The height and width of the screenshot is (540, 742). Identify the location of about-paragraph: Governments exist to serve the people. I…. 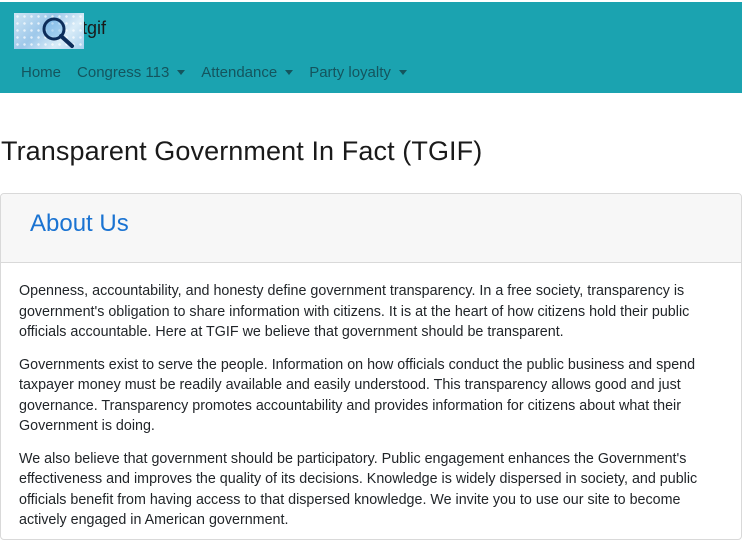
(357, 395).